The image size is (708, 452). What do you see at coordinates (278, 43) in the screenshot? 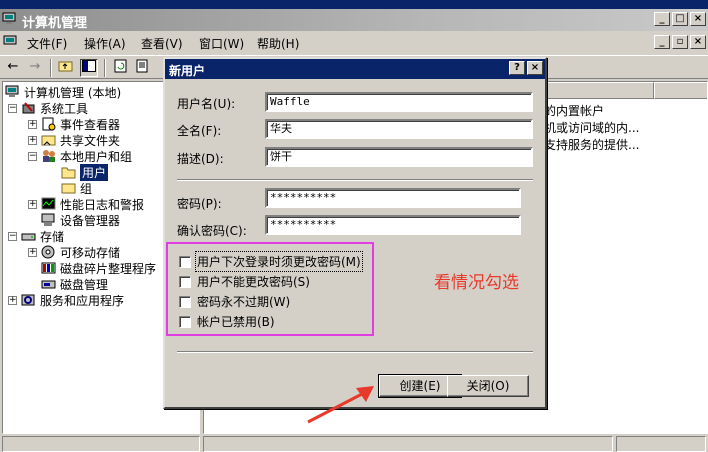
I see `menu-help: 帮助(H)` at bounding box center [278, 43].